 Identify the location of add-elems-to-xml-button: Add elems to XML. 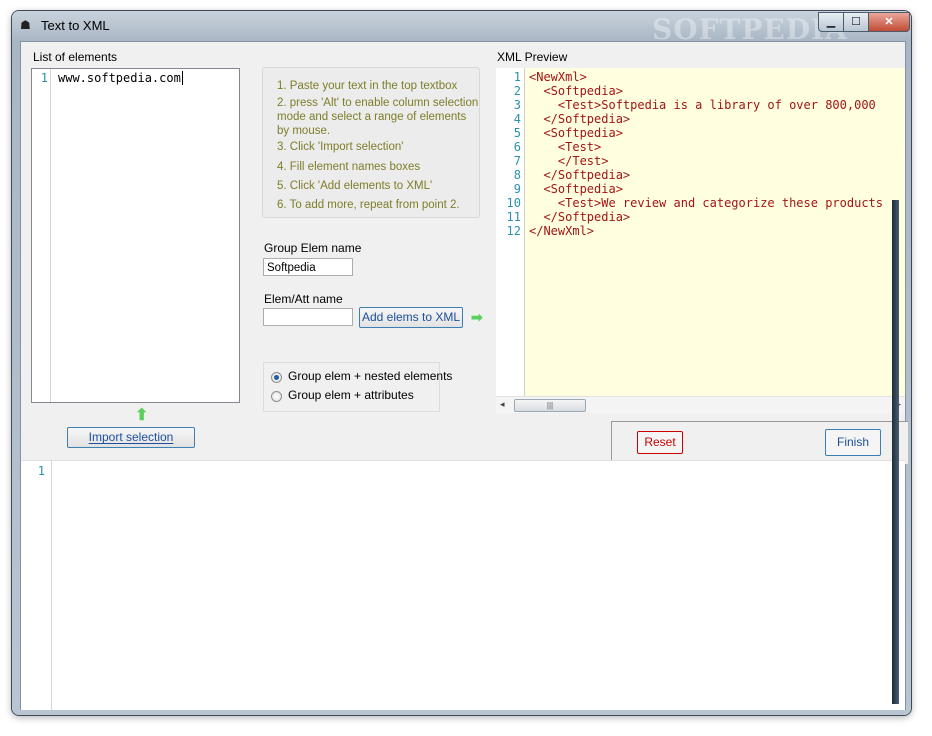
(411, 317).